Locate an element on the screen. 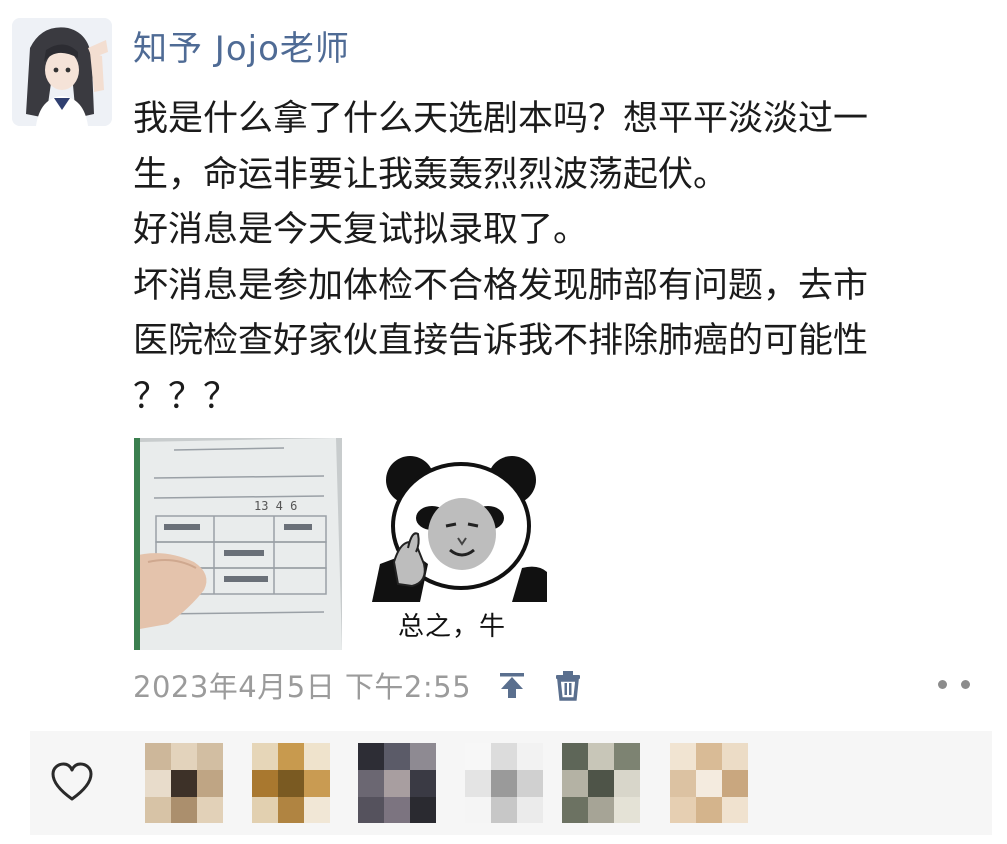 This screenshot has height=844, width=1007. post-text-line: 医院检查好家伙直接告诉我不排除肺癌的可能性 is located at coordinates (501, 341).